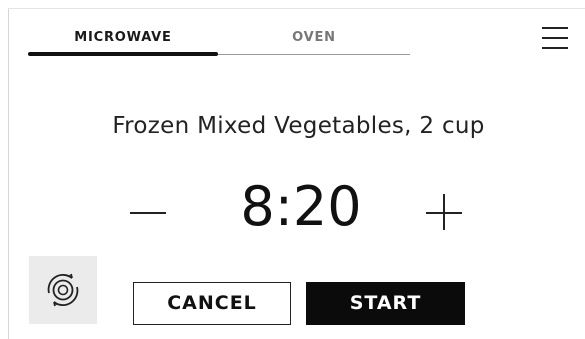 Image resolution: width=585 pixels, height=339 pixels. Describe the element at coordinates (555, 38) in the screenshot. I see `hamburger-menu-icon` at that location.